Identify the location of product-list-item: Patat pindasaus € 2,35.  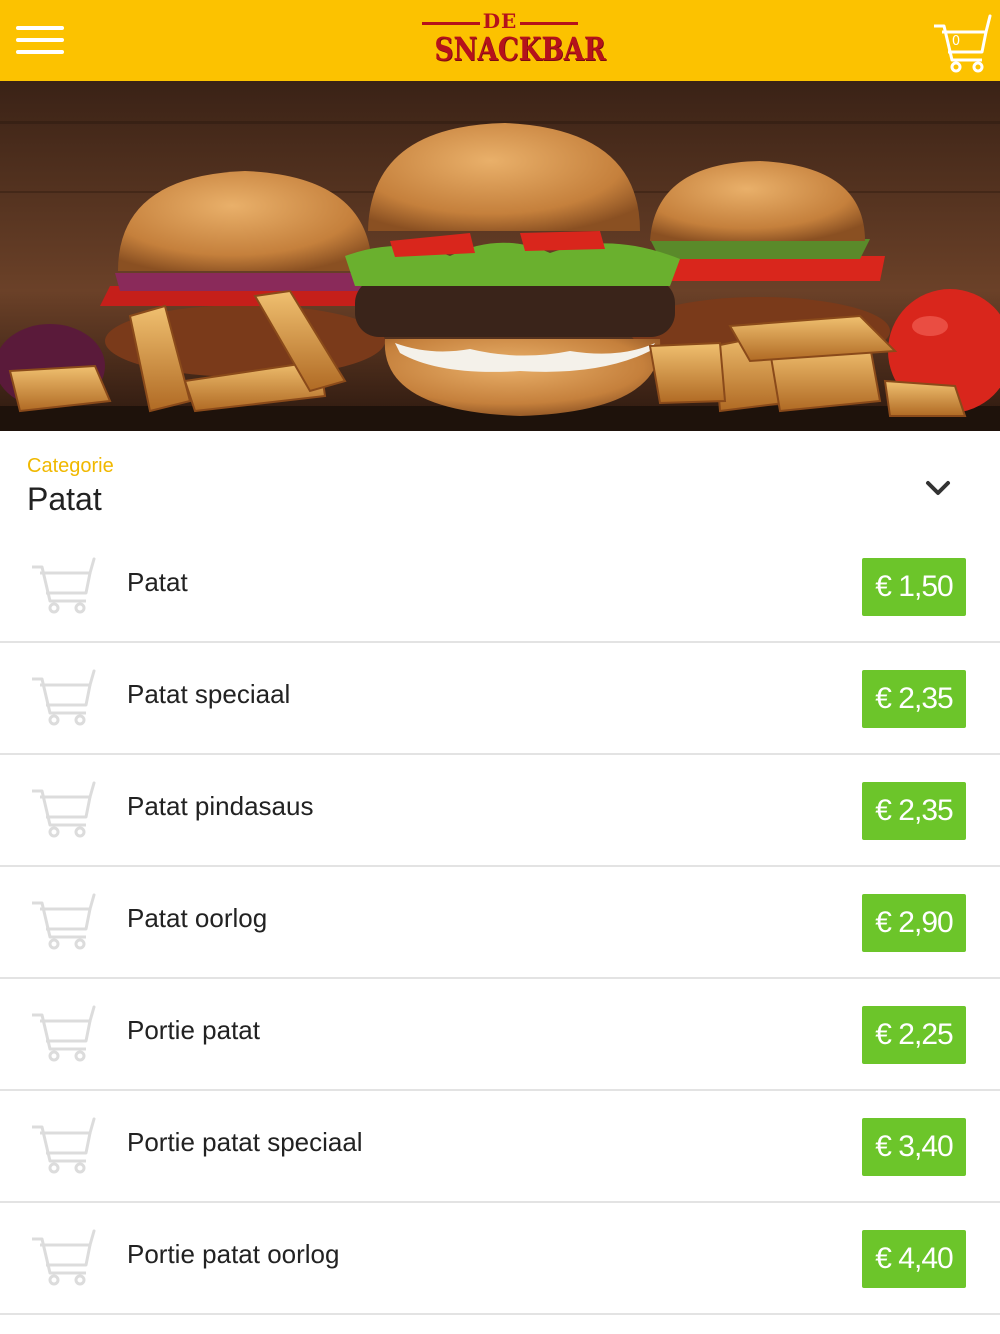
(500, 811).